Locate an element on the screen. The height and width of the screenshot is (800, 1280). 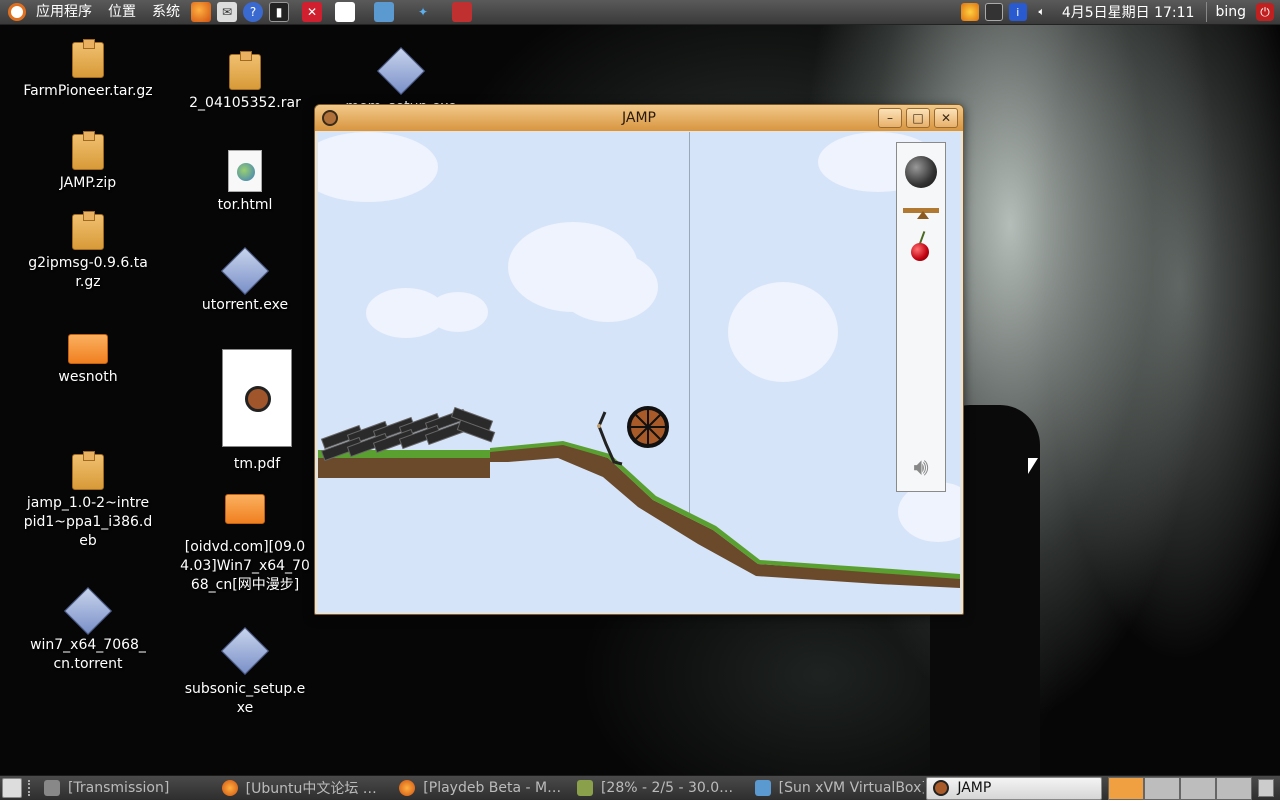
separator is located at coordinates (1207, 12).